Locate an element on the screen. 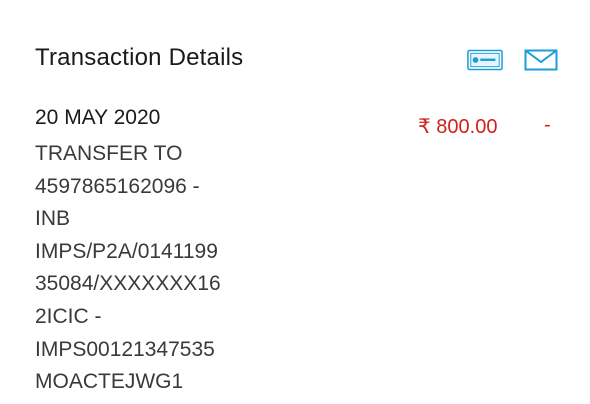  description-line: IMPS/P2A/0141199 is located at coordinates (126, 251).